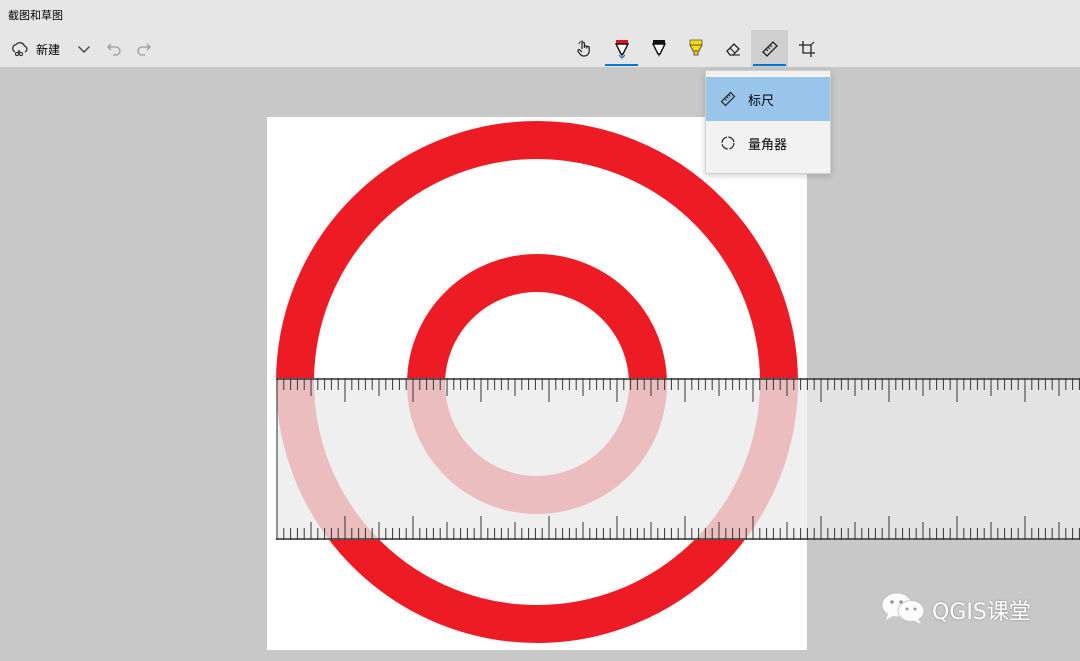 This screenshot has height=661, width=1080. I want to click on protractor-icon, so click(728, 143).